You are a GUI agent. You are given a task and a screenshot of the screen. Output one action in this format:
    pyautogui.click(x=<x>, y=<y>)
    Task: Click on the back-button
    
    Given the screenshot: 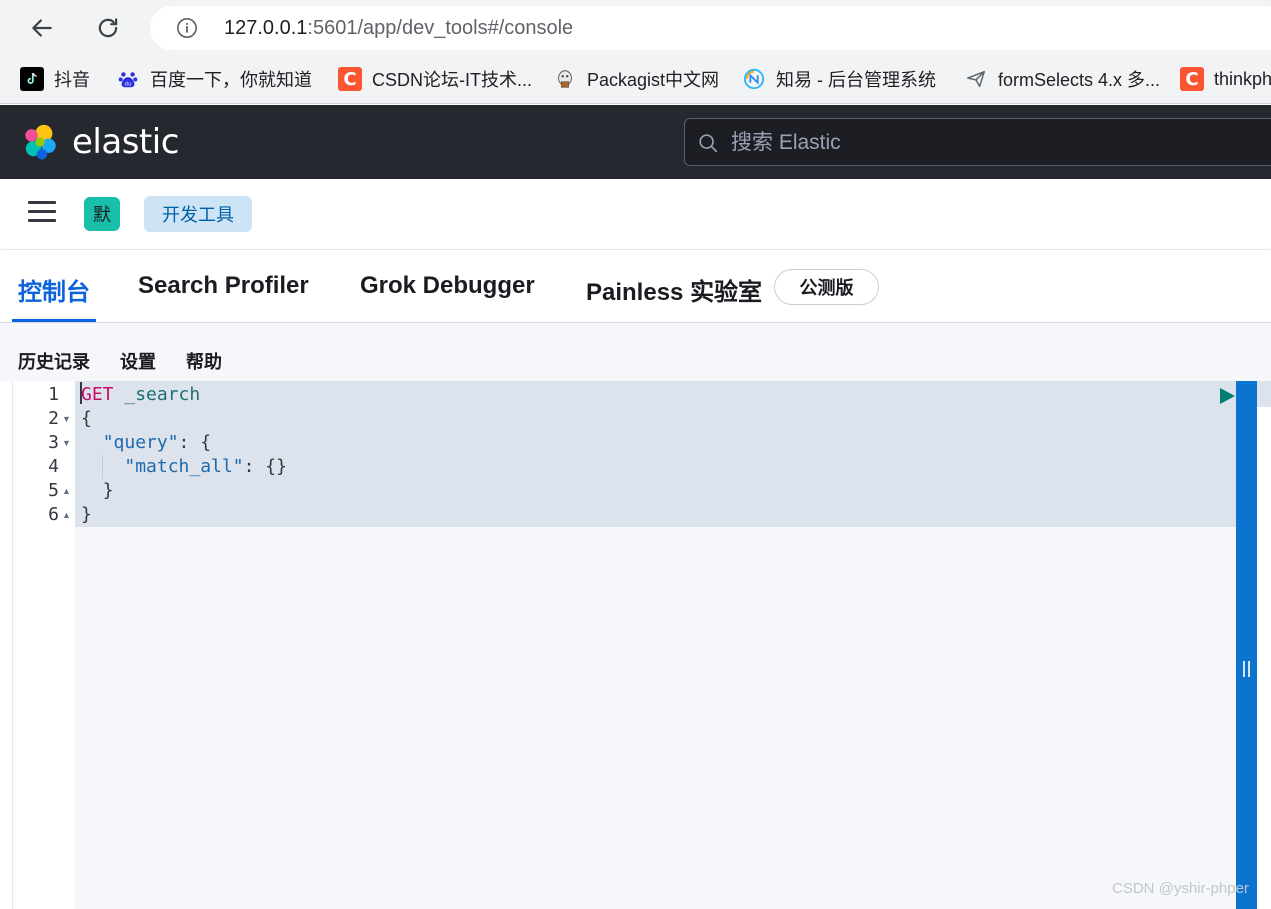 What is the action you would take?
    pyautogui.click(x=42, y=28)
    